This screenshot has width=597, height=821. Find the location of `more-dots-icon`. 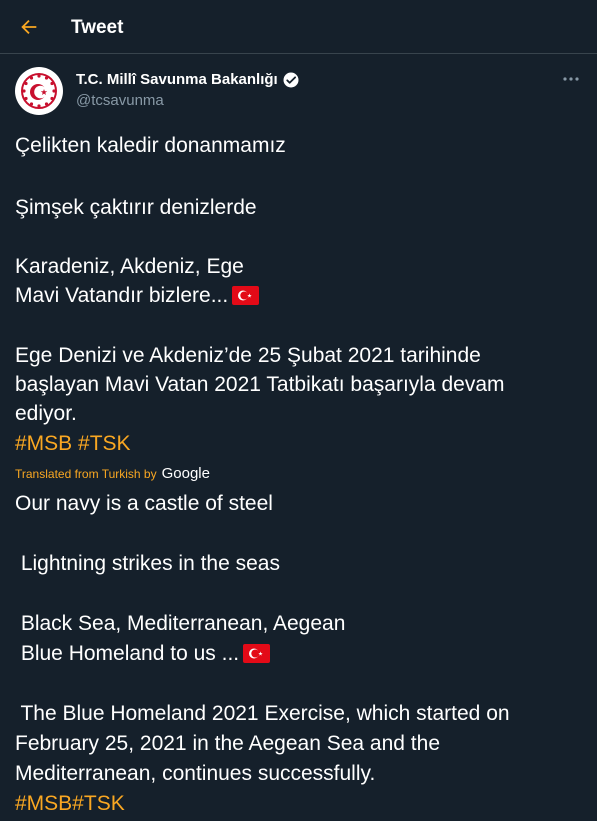

more-dots-icon is located at coordinates (571, 79).